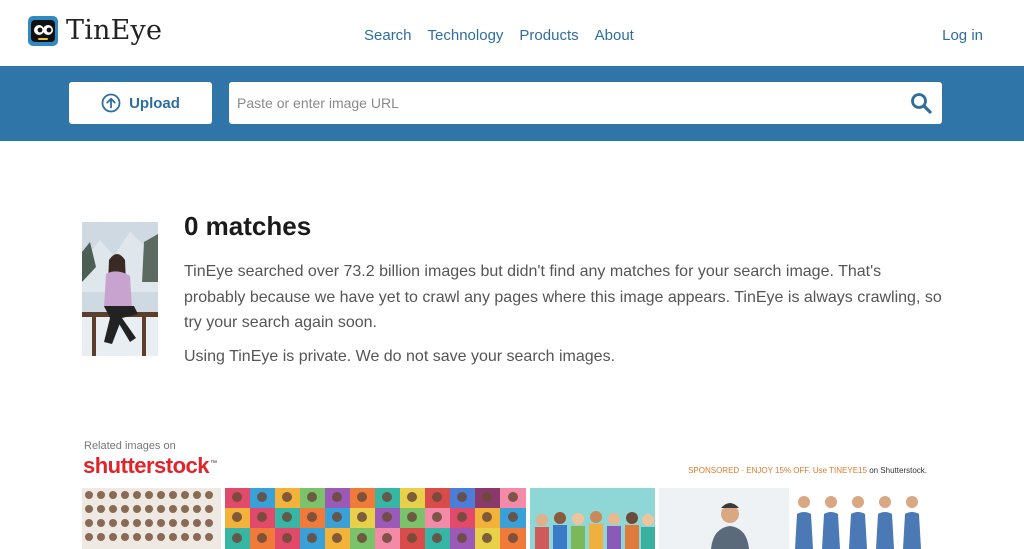 The image size is (1024, 549). Describe the element at coordinates (962, 35) in the screenshot. I see `login-link: Log in` at that location.